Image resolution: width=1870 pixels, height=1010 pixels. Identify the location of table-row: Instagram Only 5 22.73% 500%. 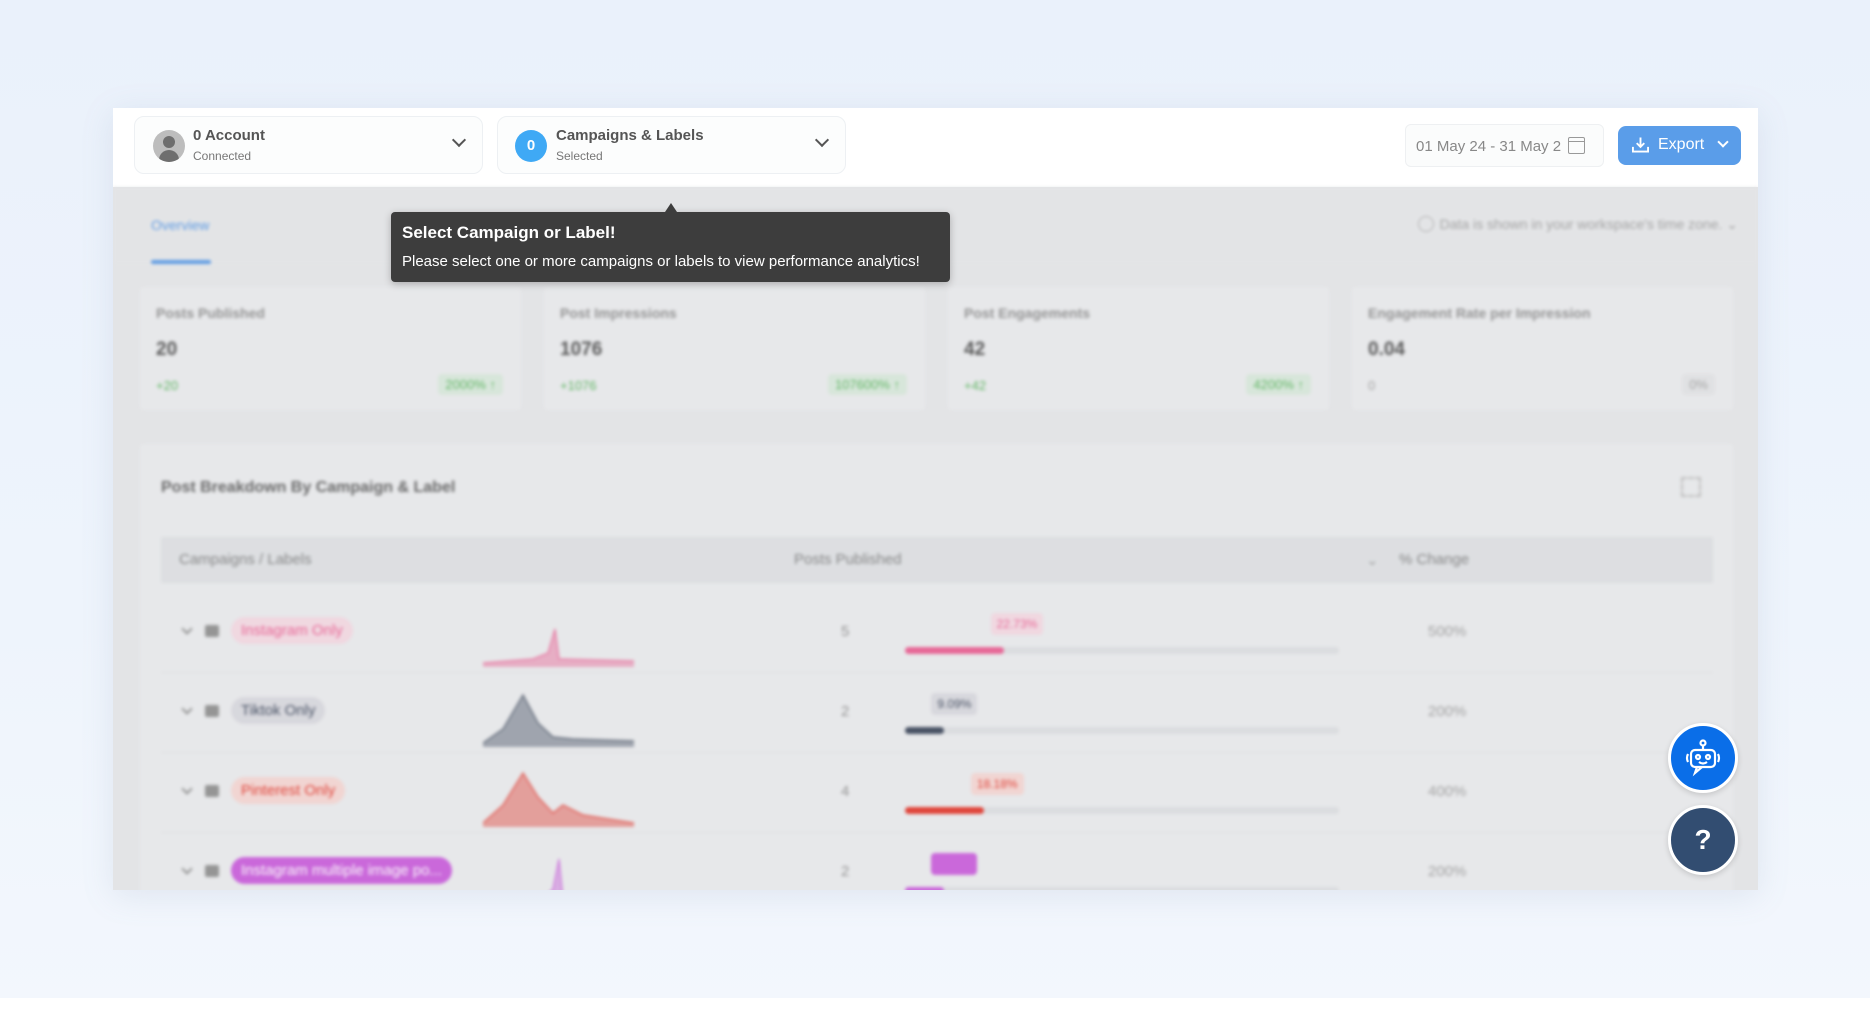
(937, 633).